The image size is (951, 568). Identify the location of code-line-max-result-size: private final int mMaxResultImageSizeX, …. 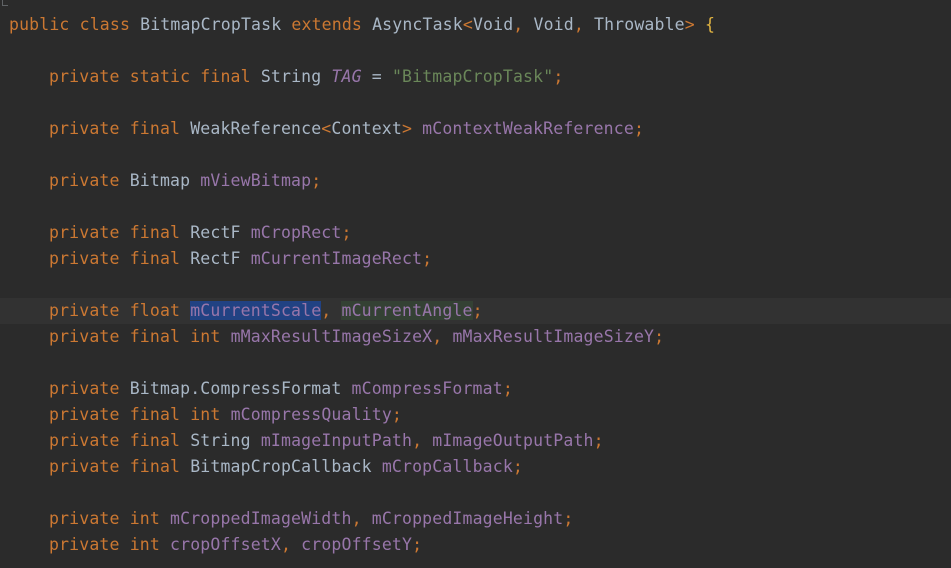
(475, 337).